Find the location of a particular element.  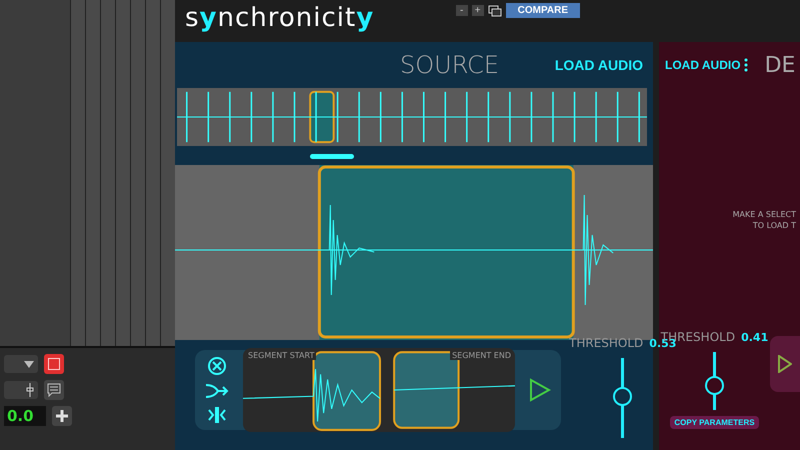

segment-waveform is located at coordinates (379, 390).